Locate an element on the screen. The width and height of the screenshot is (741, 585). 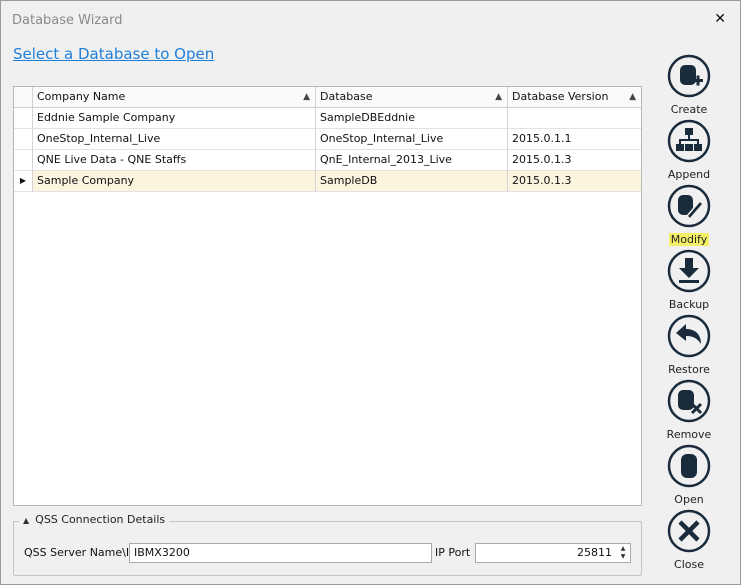
cell-version is located at coordinates (574, 118).